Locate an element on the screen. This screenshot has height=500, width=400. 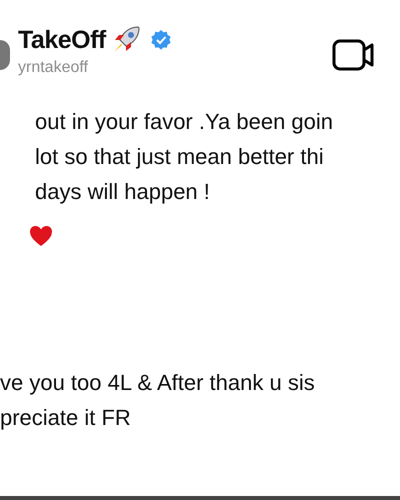
message-text: preciate it FR is located at coordinates (65, 418).